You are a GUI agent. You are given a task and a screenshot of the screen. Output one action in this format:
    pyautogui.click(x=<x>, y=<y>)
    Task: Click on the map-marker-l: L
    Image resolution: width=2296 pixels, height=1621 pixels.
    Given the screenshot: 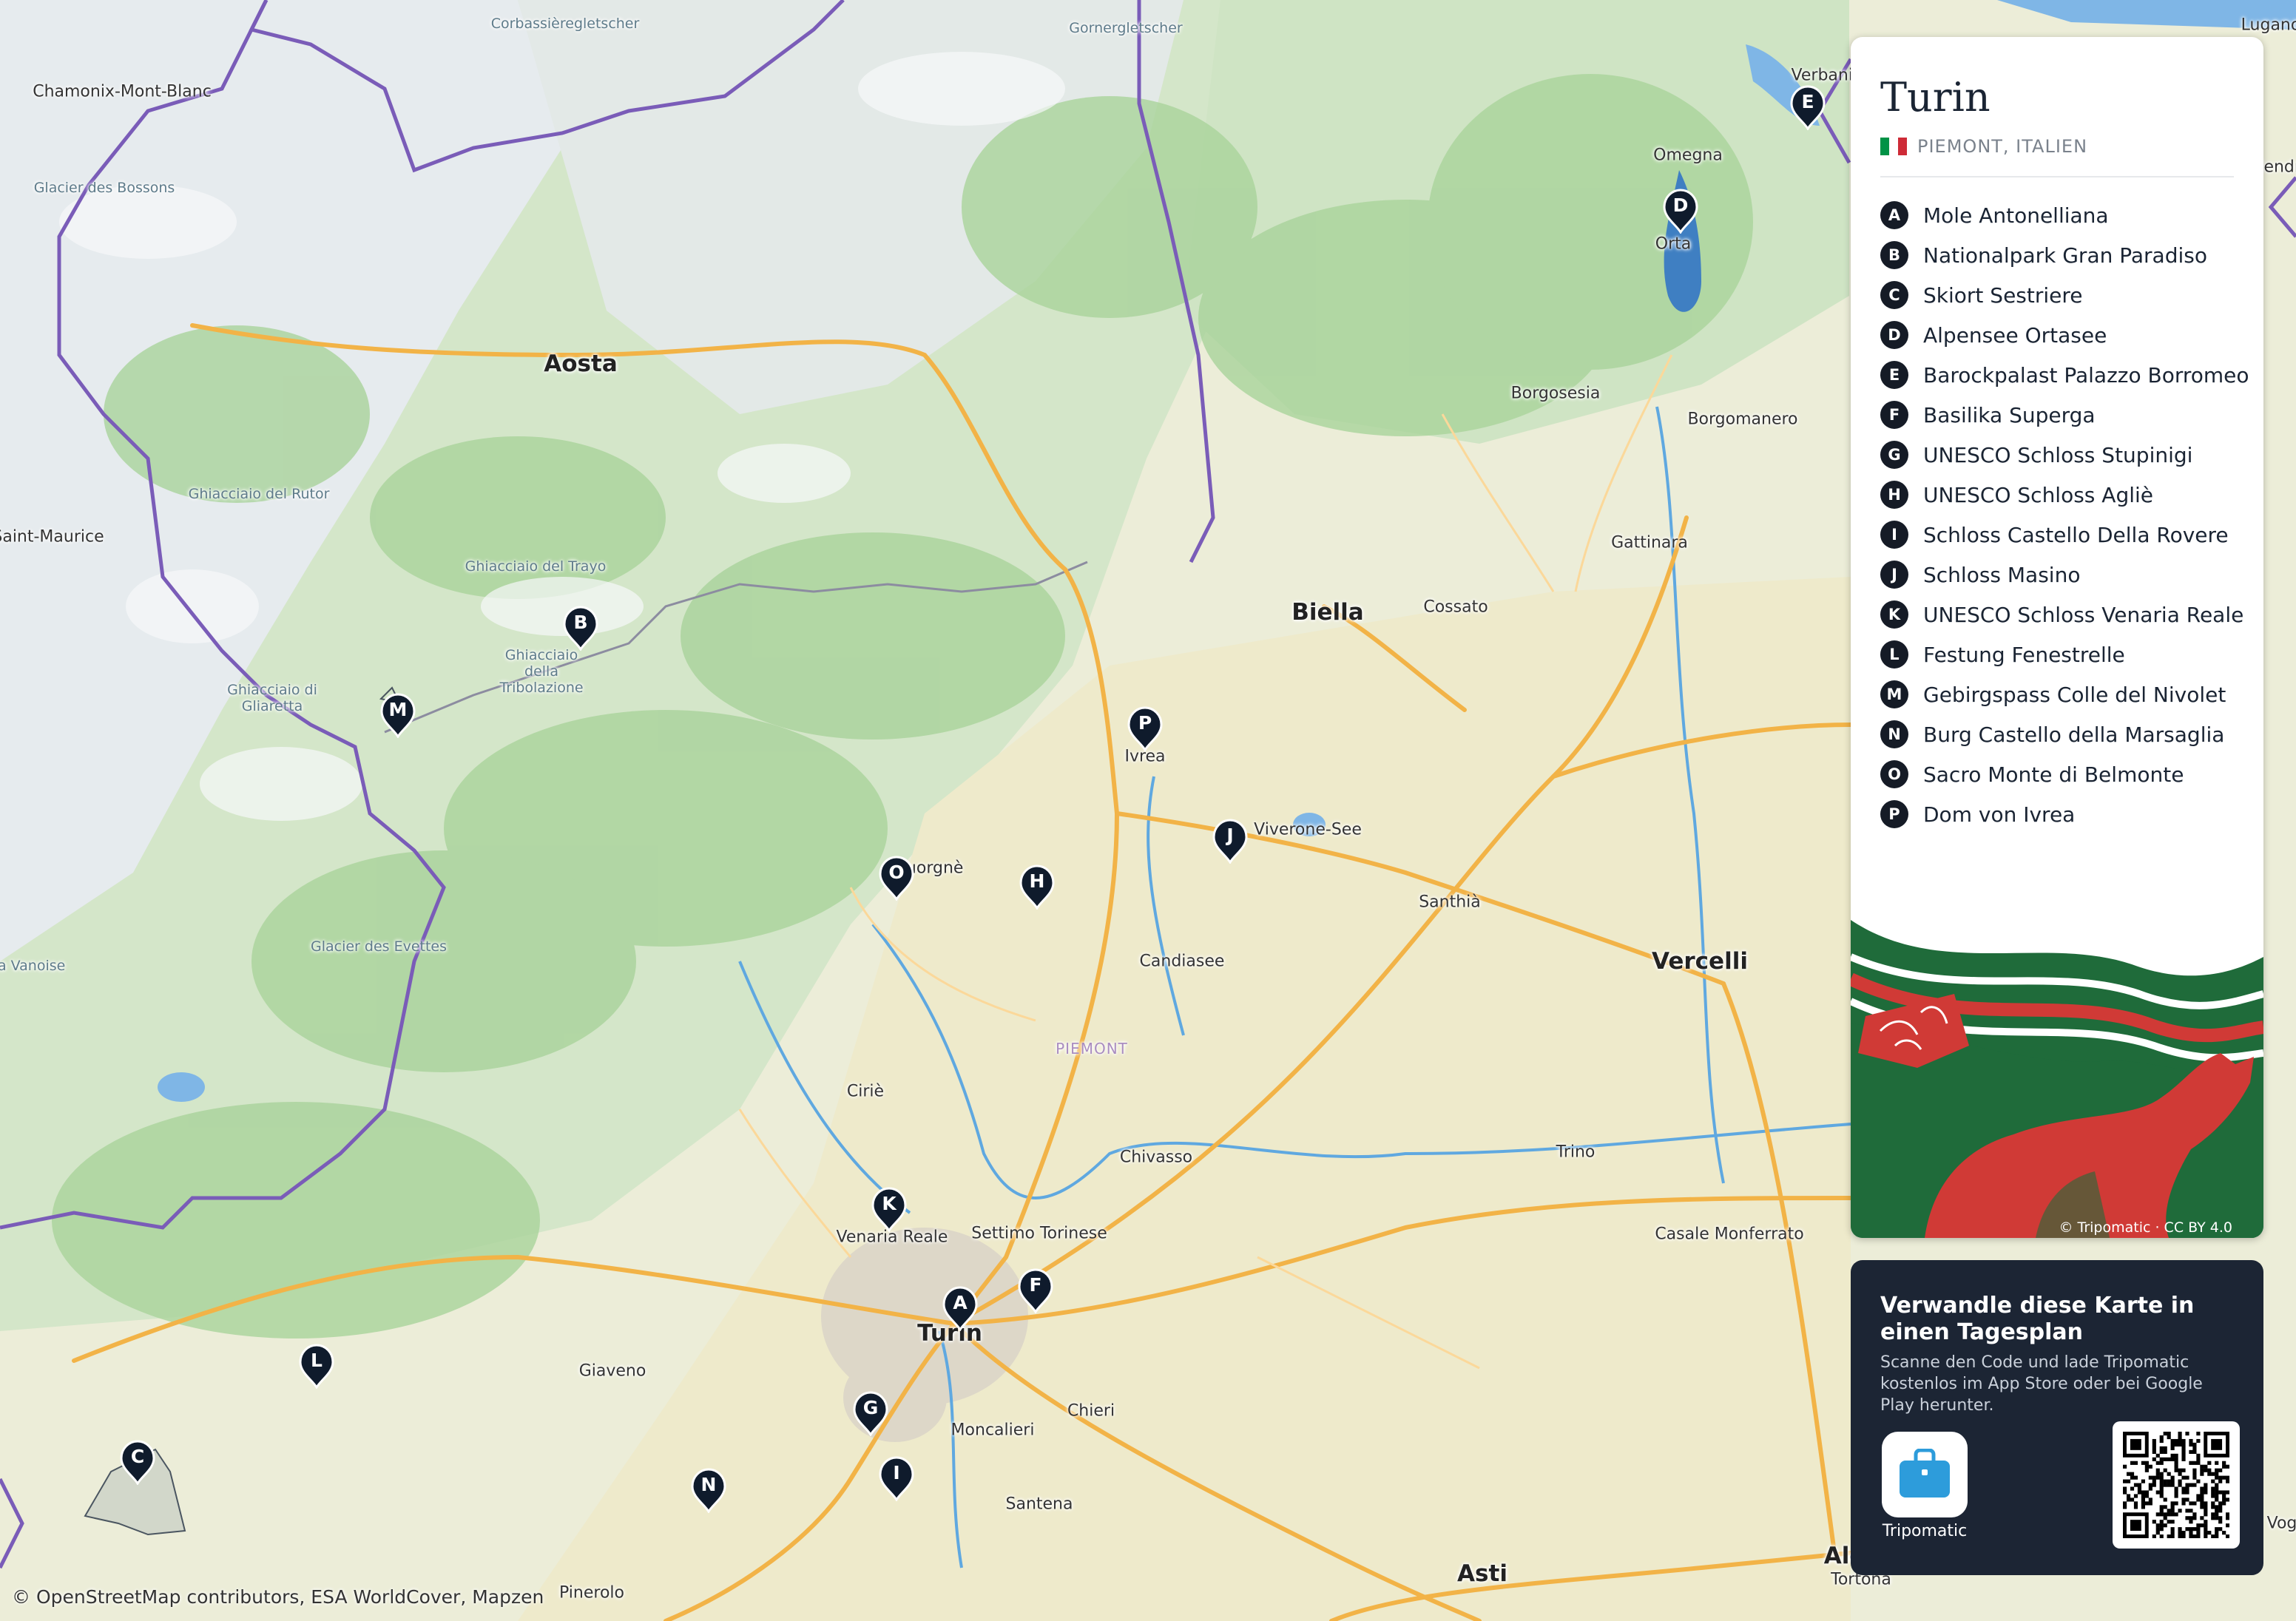 What is the action you would take?
    pyautogui.click(x=316, y=1366)
    